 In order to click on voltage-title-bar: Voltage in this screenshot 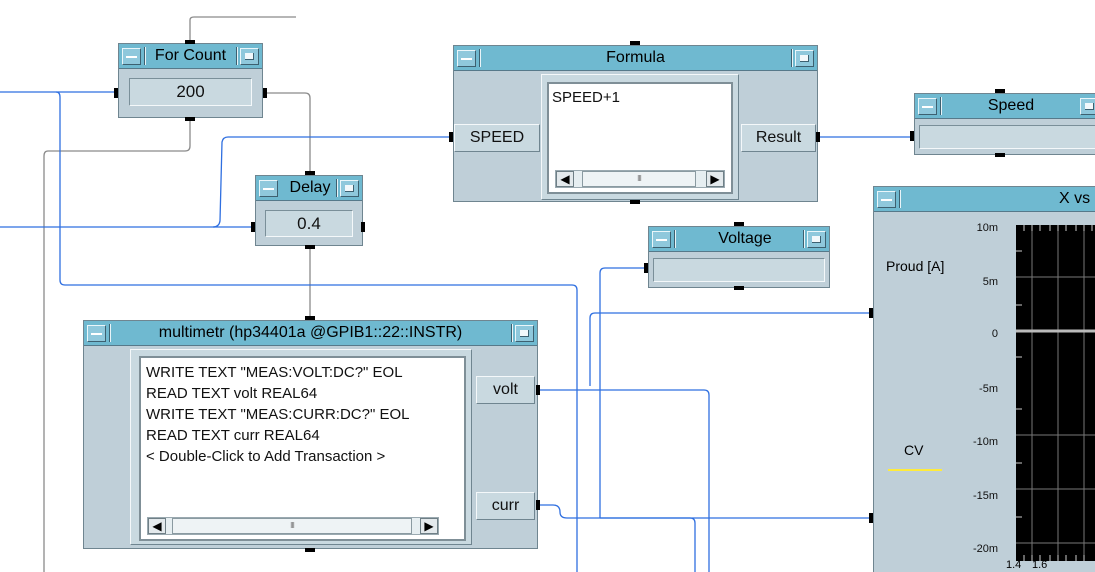, I will do `click(739, 239)`.